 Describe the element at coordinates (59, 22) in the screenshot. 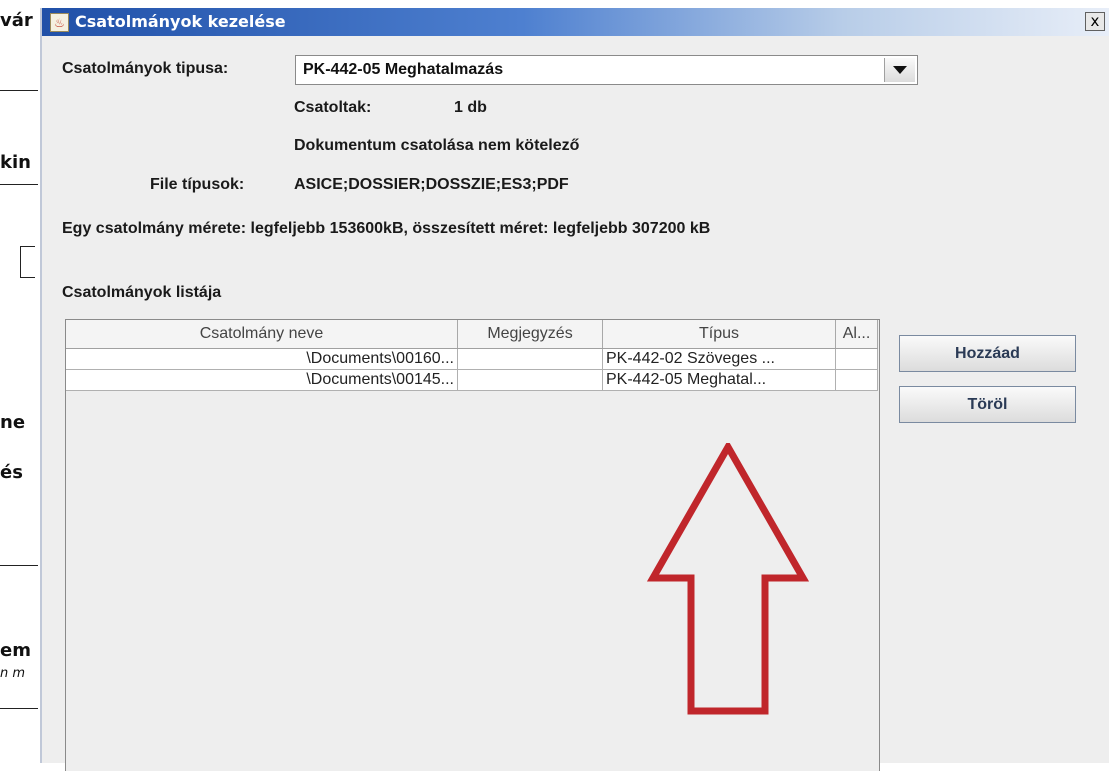

I see `java-icon: ♨` at that location.